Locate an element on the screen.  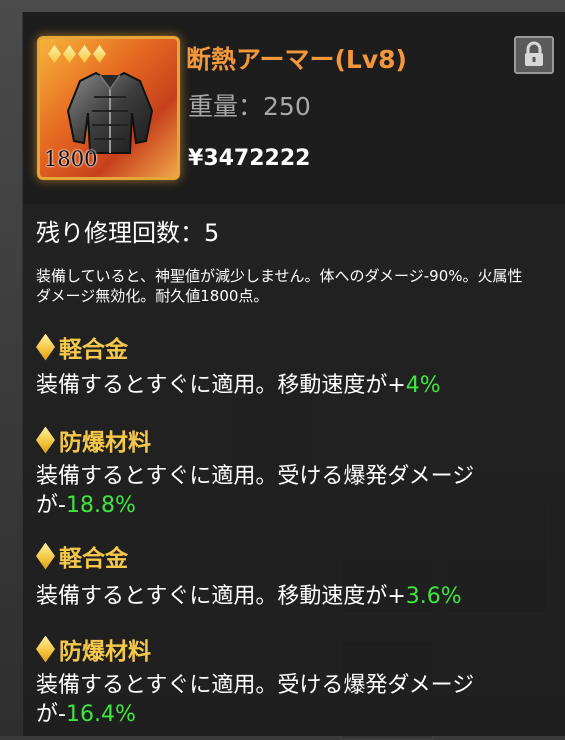
effect-value: 16.4% is located at coordinates (100, 714).